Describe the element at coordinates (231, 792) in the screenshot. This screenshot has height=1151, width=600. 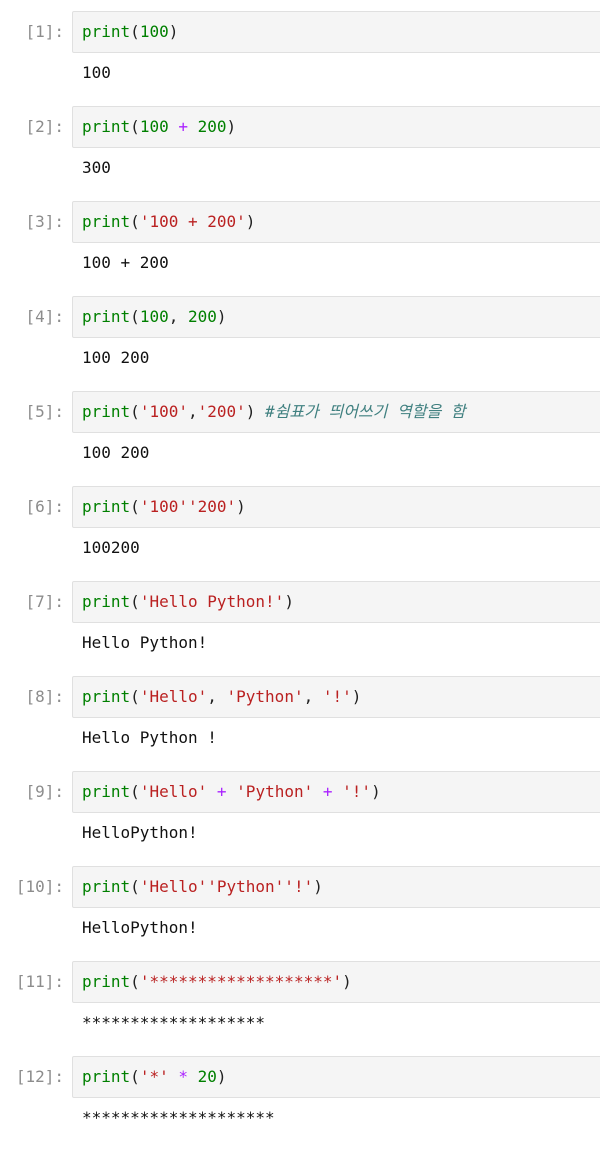
I see `code-line: print('Hello' + 'Python' + '!')` at that location.